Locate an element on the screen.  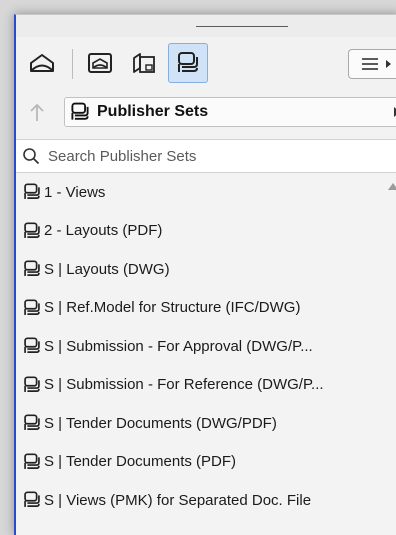
layout-book-icon is located at coordinates (144, 63).